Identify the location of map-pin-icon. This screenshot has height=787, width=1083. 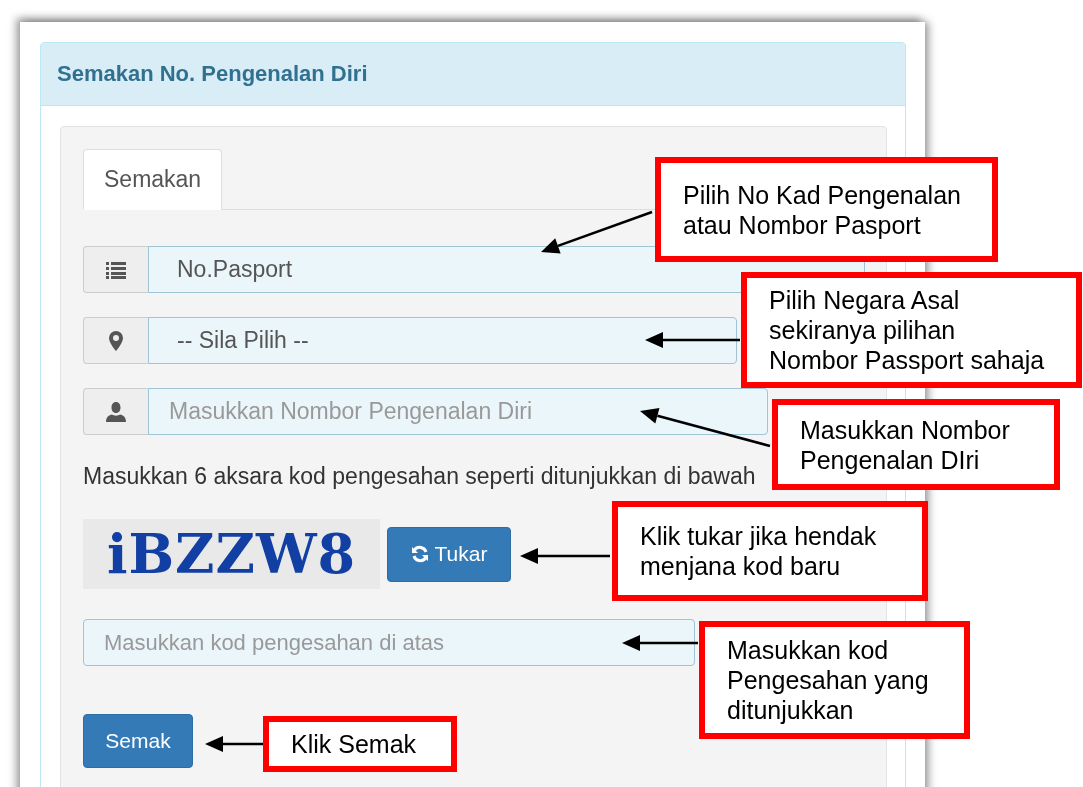
(116, 340).